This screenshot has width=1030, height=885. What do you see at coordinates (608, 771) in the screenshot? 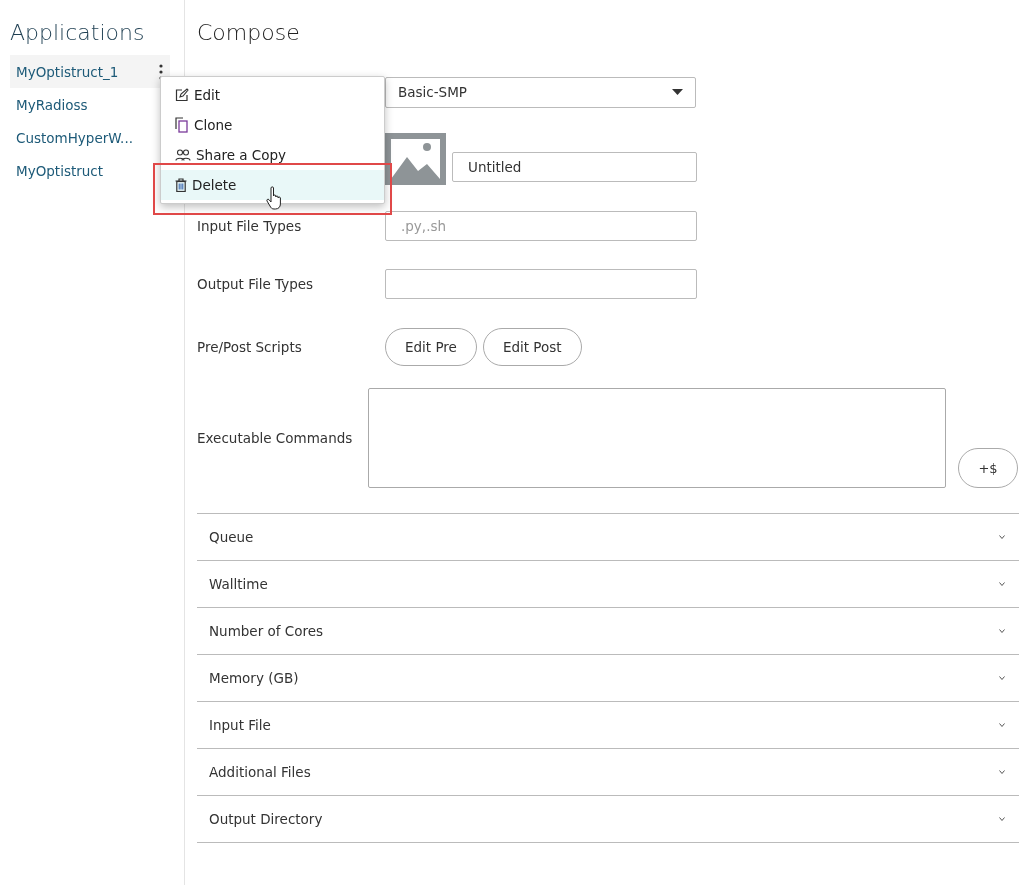
I see `accordion-header: Additional Files` at bounding box center [608, 771].